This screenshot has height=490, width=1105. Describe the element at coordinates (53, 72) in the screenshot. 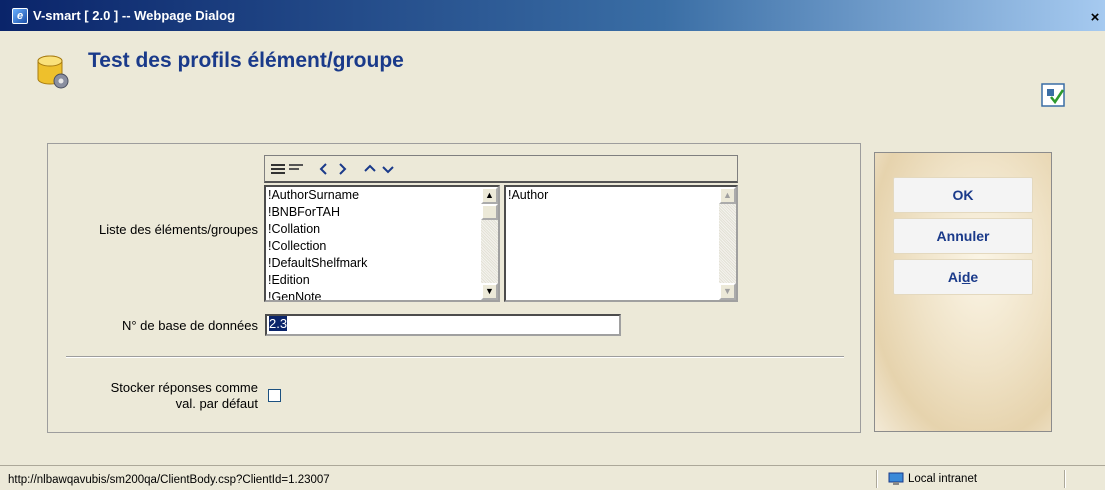

I see `database-gear-icon` at that location.